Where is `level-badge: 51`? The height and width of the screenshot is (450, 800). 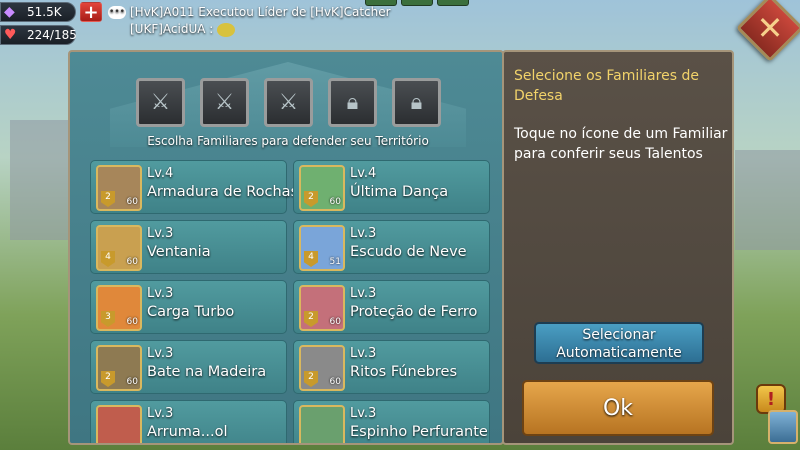 level-badge: 51 is located at coordinates (335, 262).